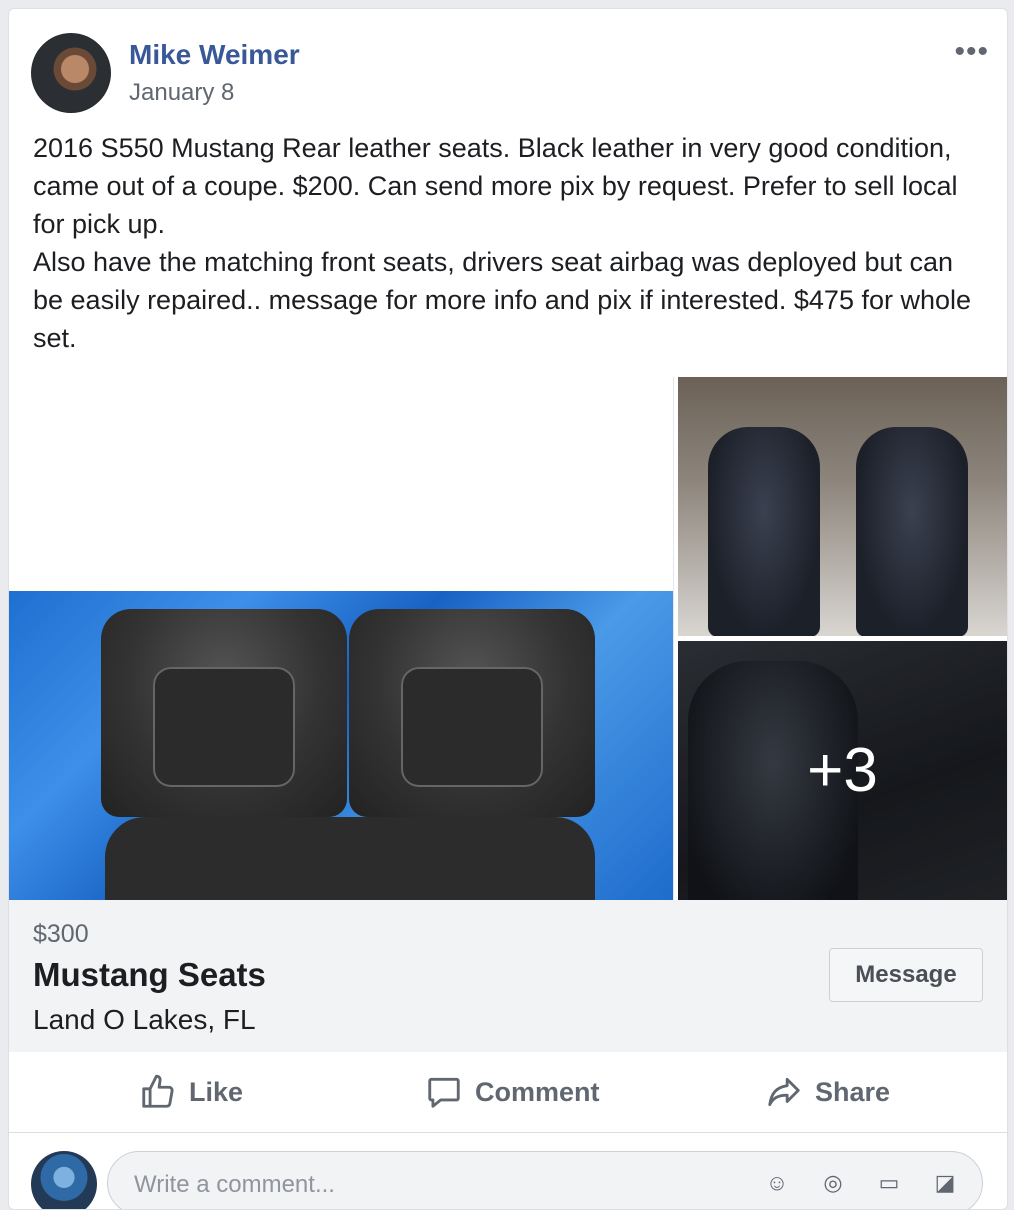  I want to click on emoji-icon: ☺, so click(777, 1183).